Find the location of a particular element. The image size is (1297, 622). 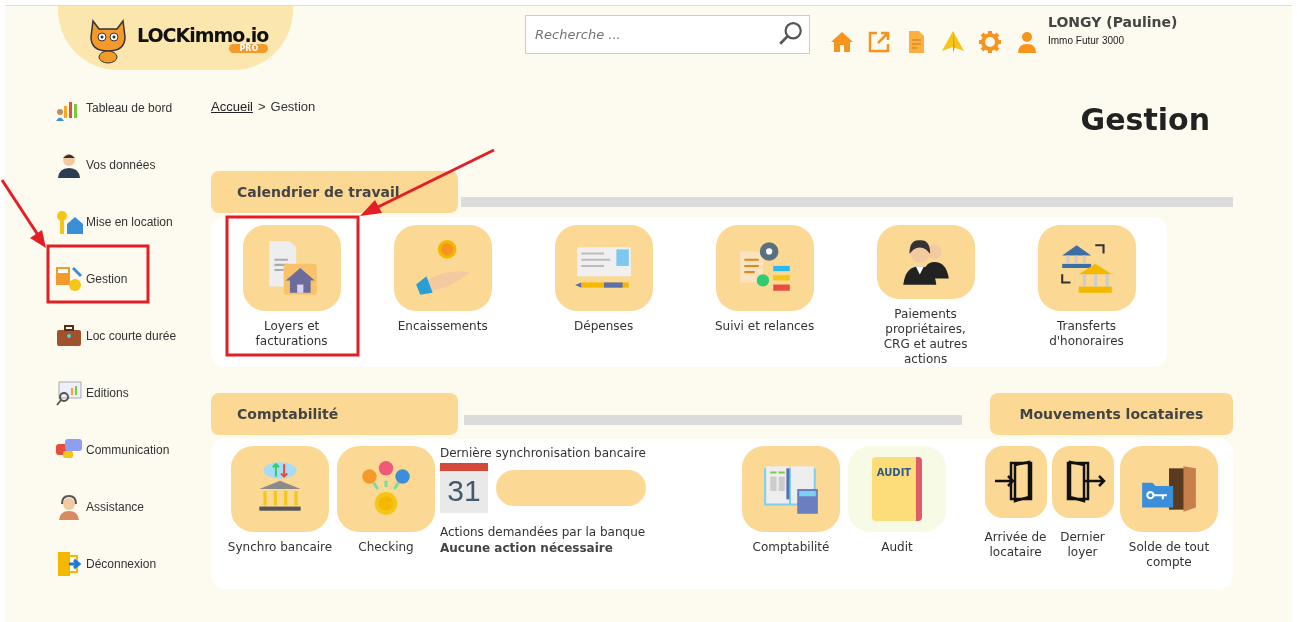

shortcut-tile: AUDIT Audit is located at coordinates (897, 517).